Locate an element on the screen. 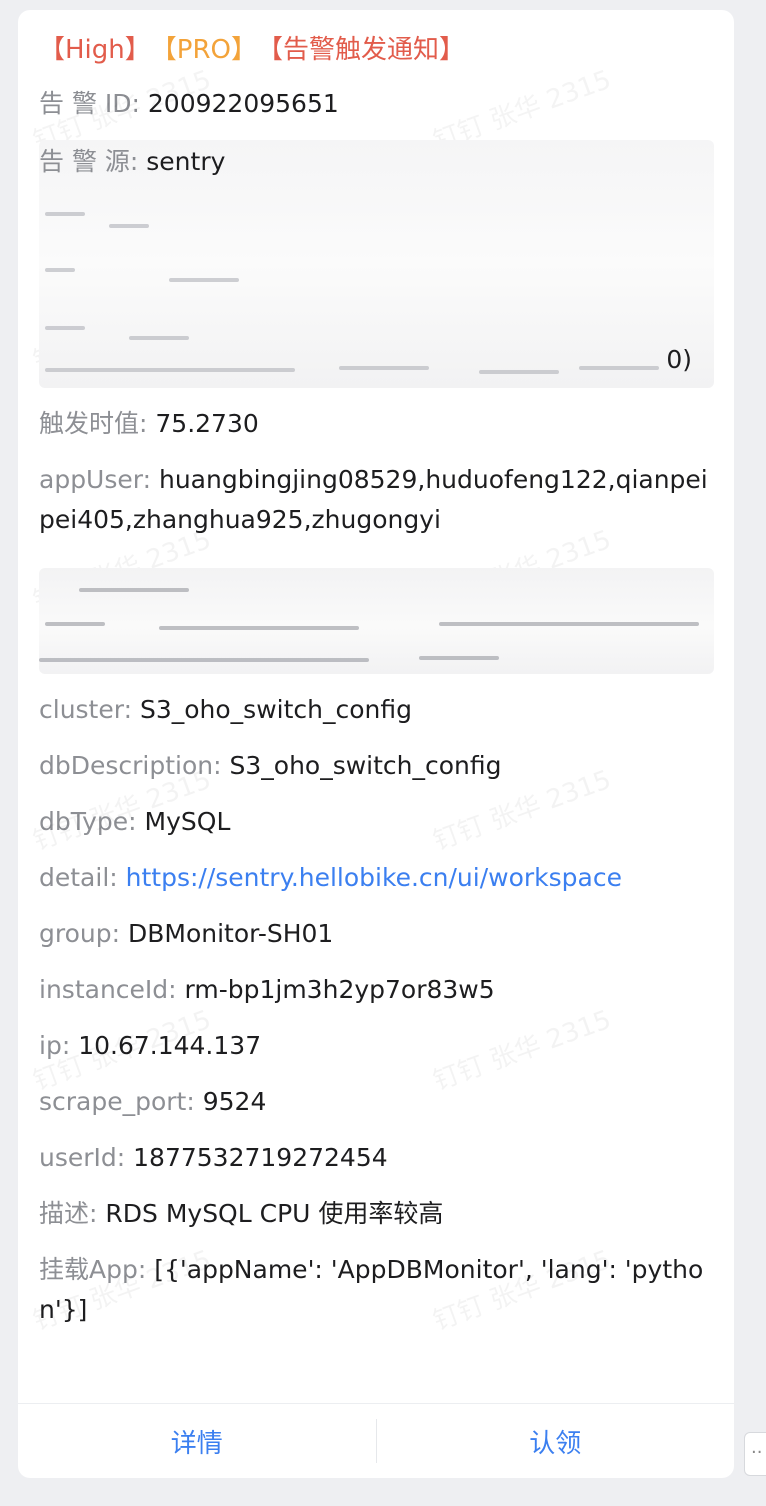 This screenshot has width=766, height=1506. field-description: 描述: RDS MySQL CPU 使用率较高 is located at coordinates (241, 1213).